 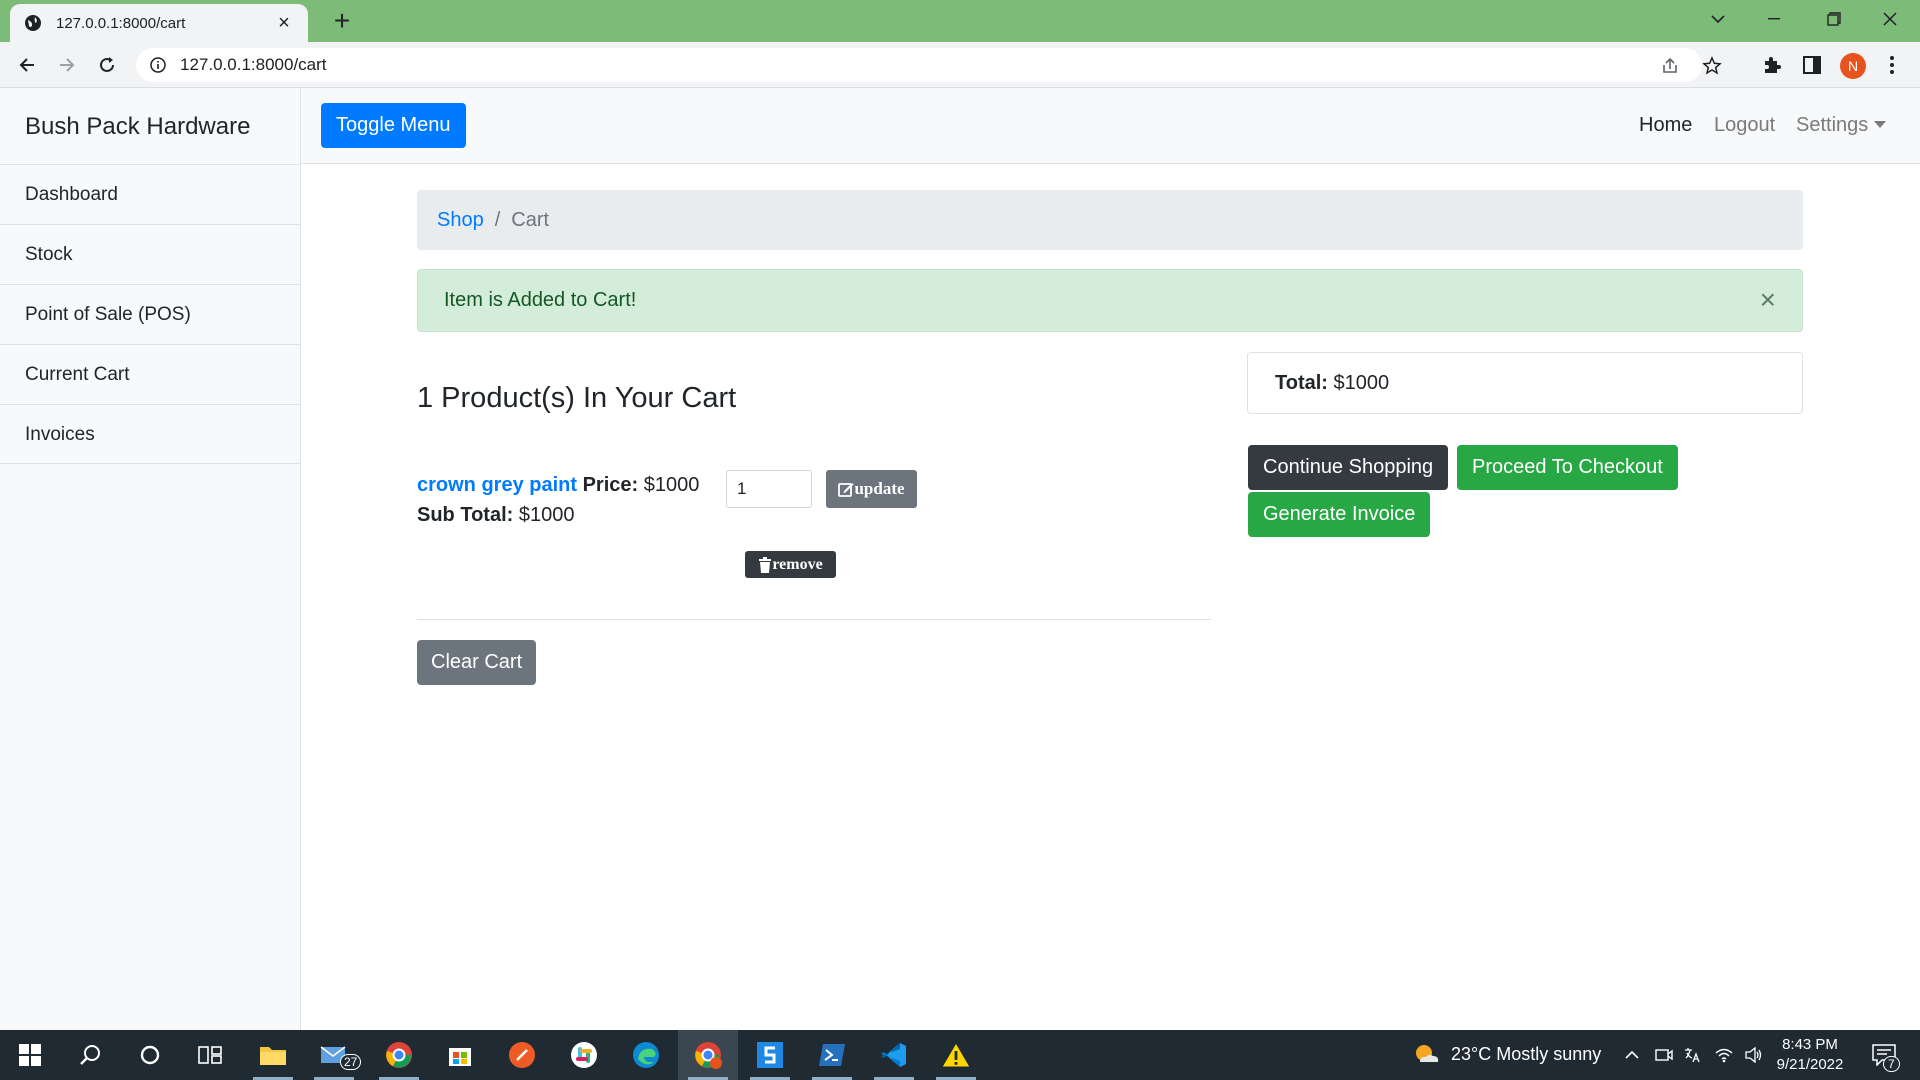 I want to click on meet-now-icon, so click(x=1664, y=1055).